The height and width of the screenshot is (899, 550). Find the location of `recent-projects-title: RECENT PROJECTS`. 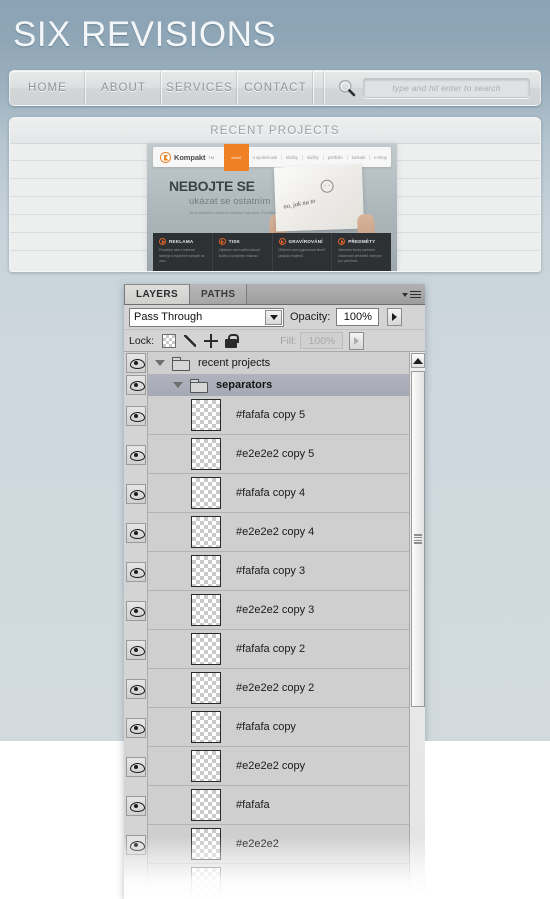

recent-projects-title: RECENT PROJECTS is located at coordinates (275, 131).